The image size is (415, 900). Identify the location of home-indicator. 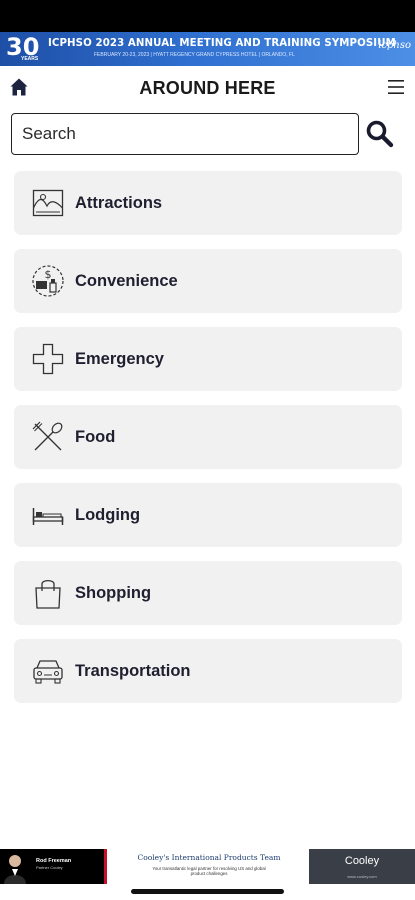
(207, 891).